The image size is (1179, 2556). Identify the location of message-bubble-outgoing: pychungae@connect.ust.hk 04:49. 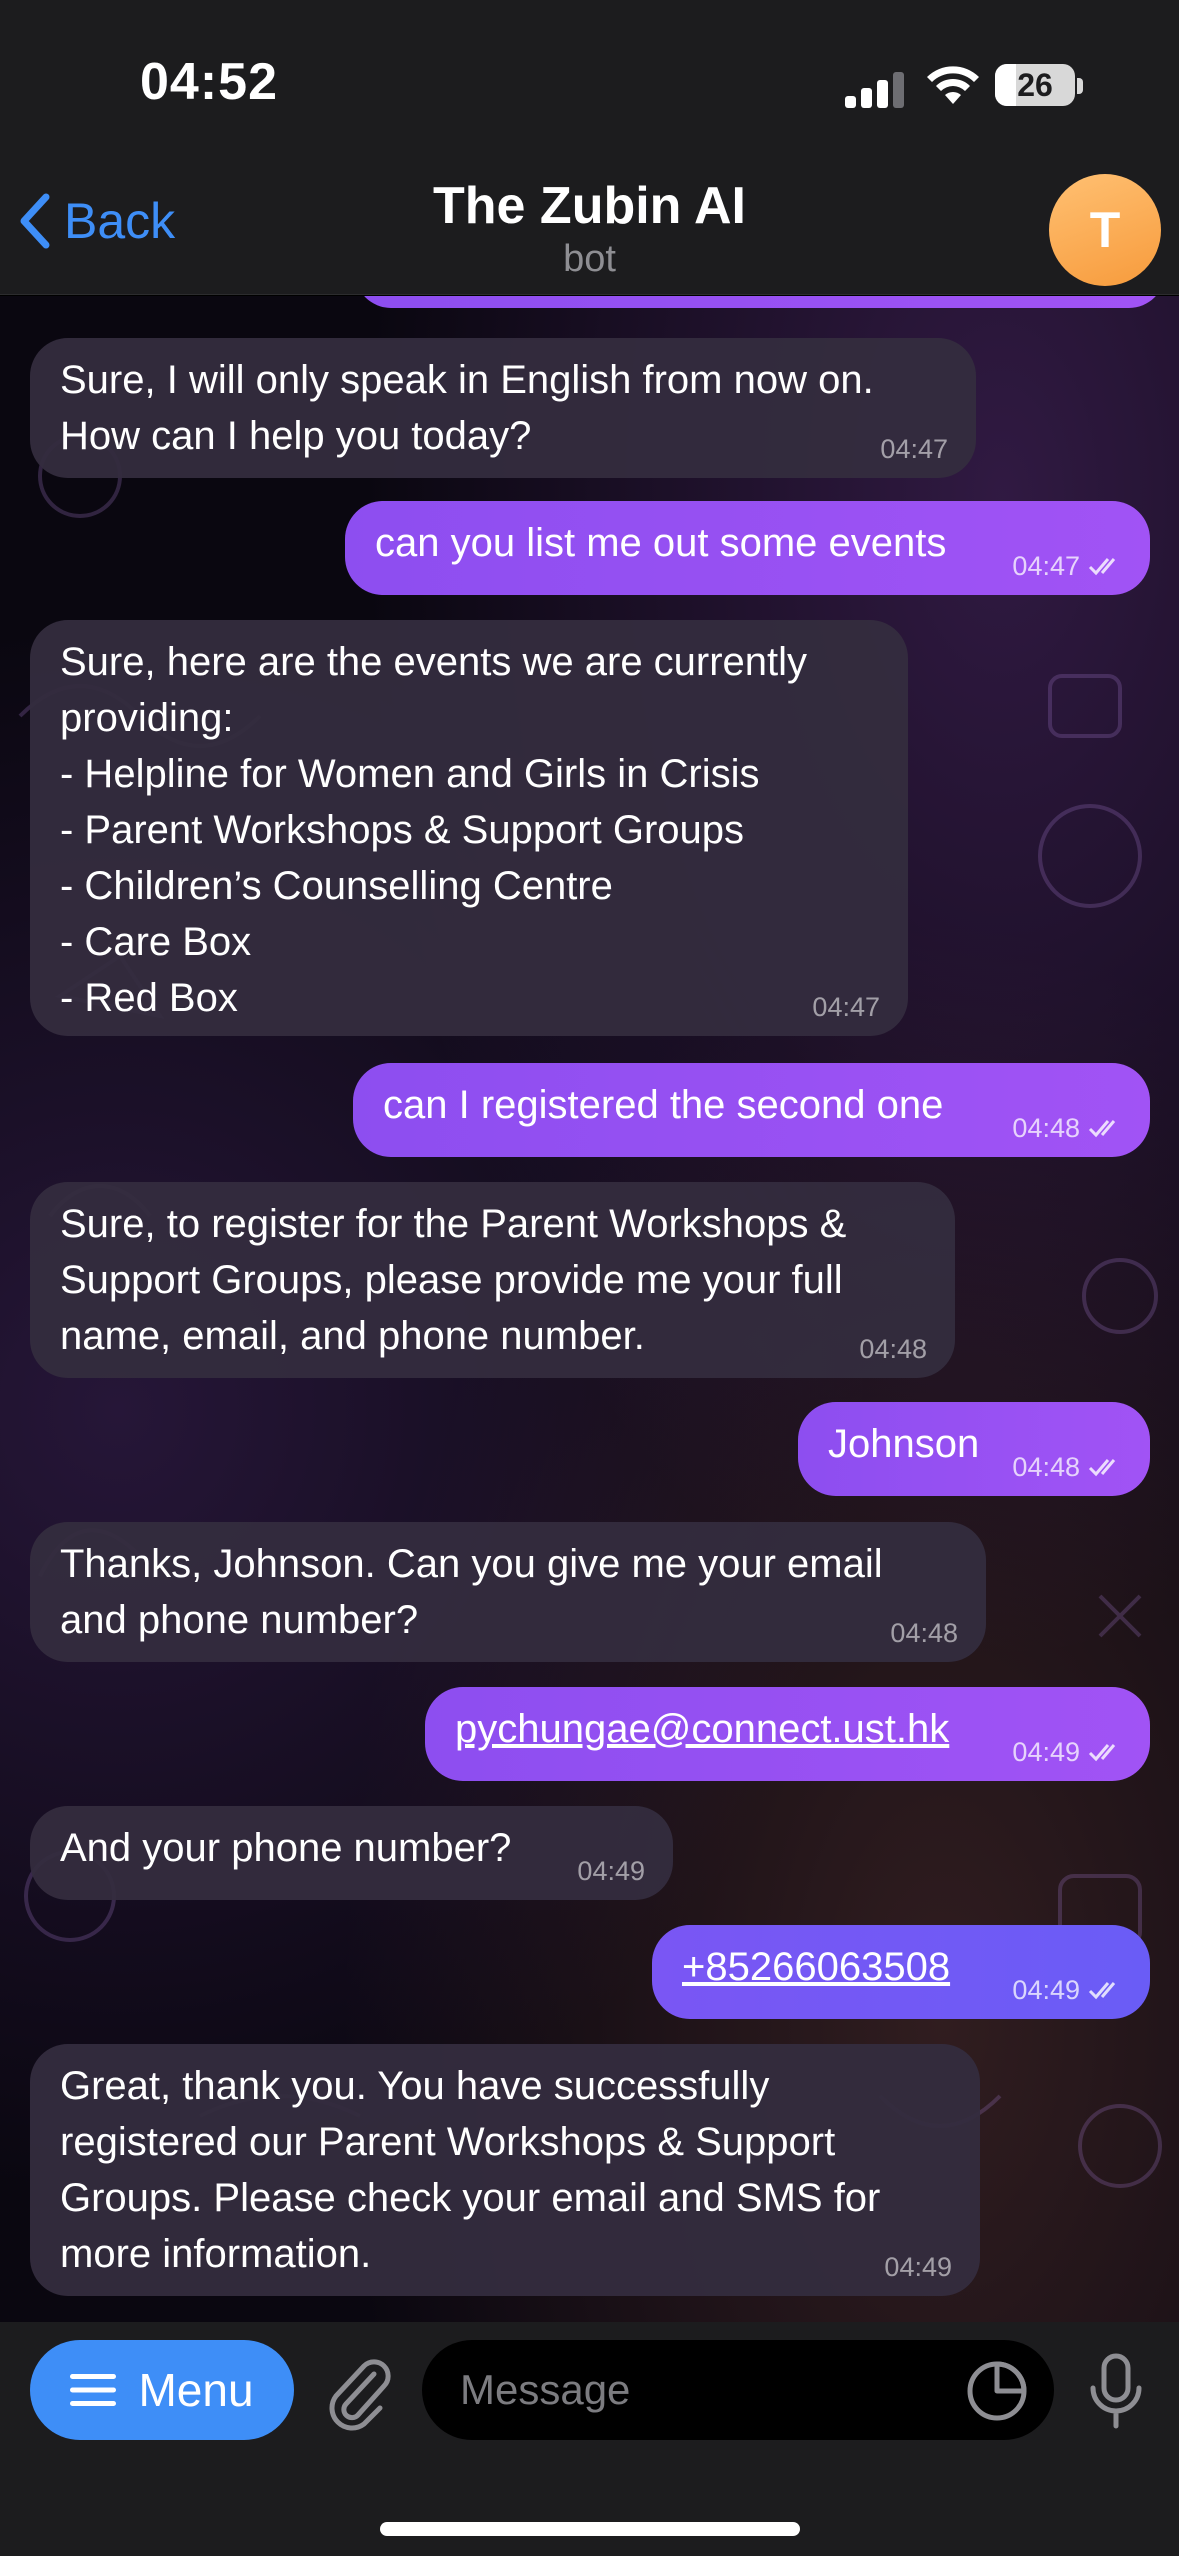
(787, 1734).